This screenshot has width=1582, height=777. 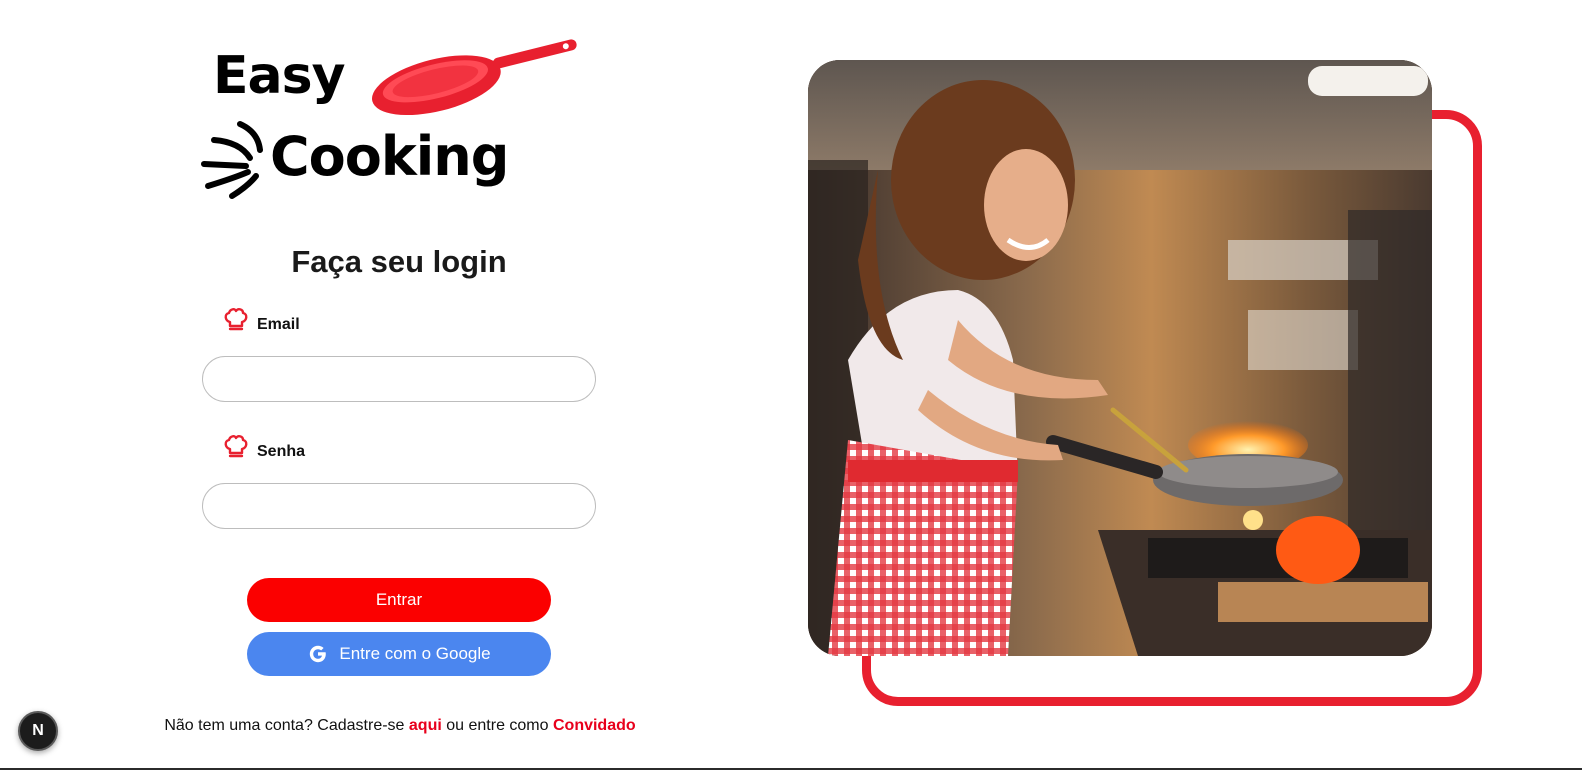 I want to click on bottom-divider, so click(x=791, y=769).